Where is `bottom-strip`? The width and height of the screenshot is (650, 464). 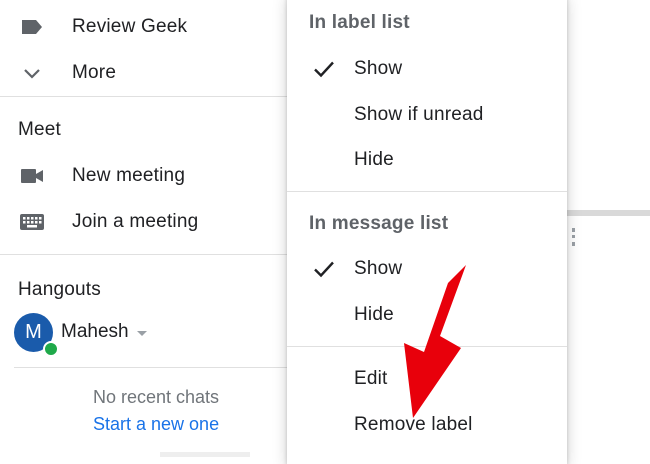 bottom-strip is located at coordinates (205, 454).